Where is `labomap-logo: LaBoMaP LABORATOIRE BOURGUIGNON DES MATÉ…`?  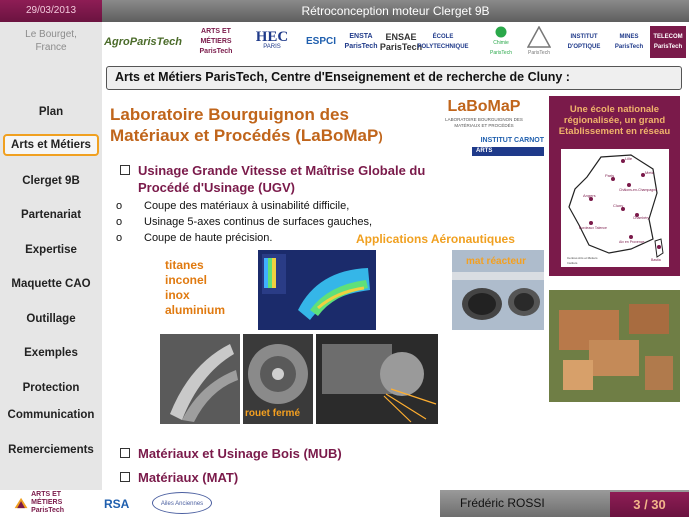
labomap-logo: LaBoMaP LABORATOIRE BOURGUIGNON DES MATÉ… is located at coordinates (484, 116).